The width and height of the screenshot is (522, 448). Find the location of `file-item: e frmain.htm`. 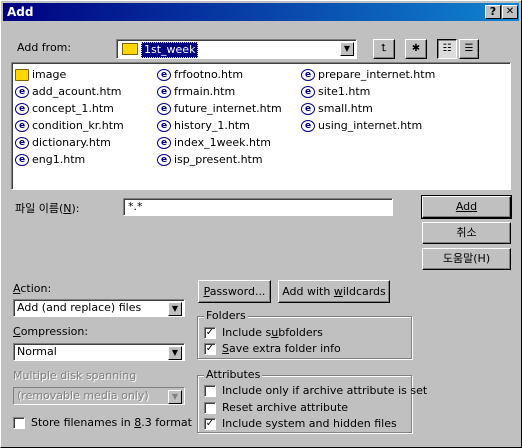

file-item: e frmain.htm is located at coordinates (219, 91).